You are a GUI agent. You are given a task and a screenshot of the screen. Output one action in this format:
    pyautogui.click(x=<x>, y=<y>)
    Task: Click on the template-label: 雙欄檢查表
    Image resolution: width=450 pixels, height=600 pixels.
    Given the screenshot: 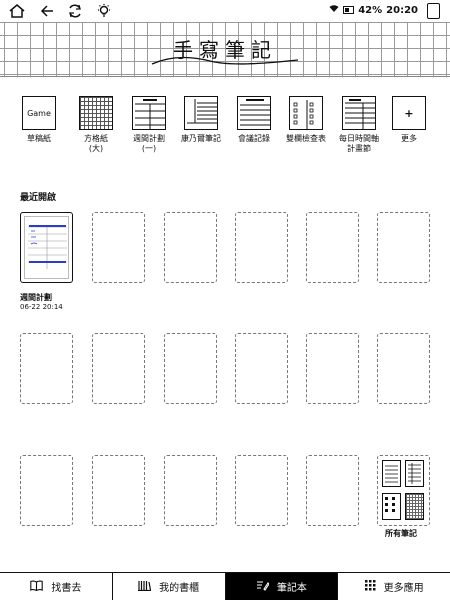 What is the action you would take?
    pyautogui.click(x=306, y=138)
    